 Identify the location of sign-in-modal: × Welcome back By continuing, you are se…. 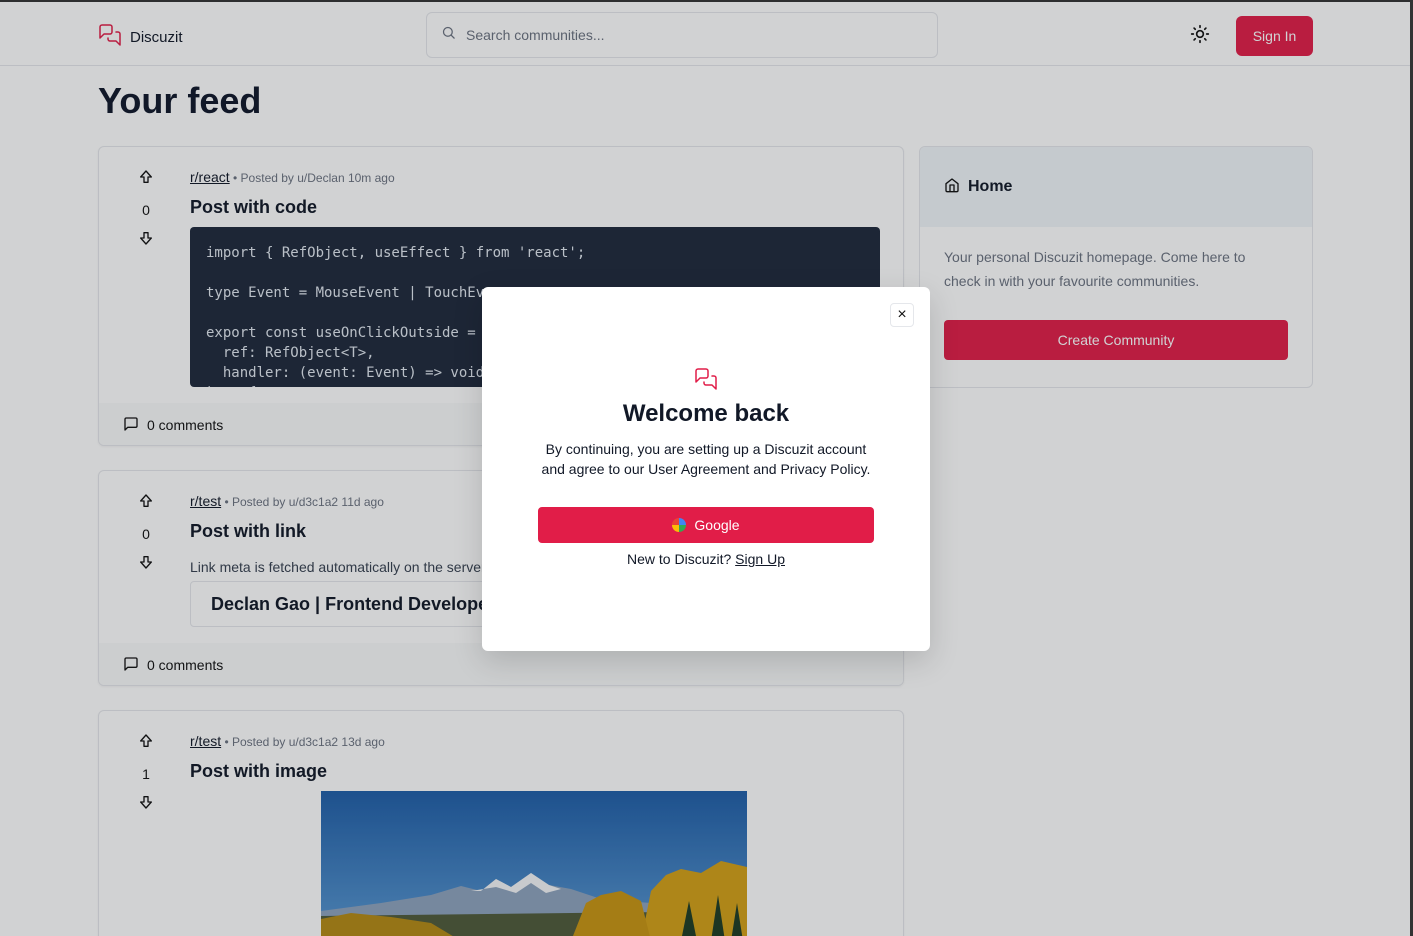
(706, 469).